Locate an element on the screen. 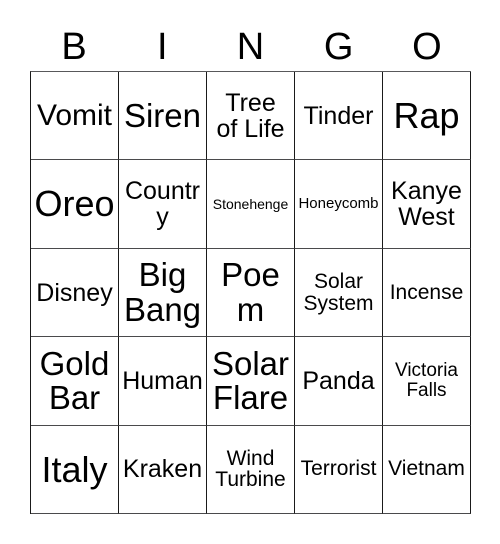 Image resolution: width=500 pixels, height=544 pixels. bingo-cell-label: Vomit is located at coordinates (74, 116).